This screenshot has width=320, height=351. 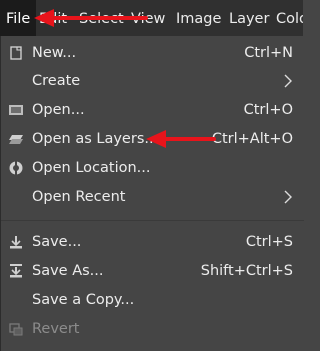 What do you see at coordinates (79, 197) in the screenshot?
I see `menu-item-label: Open Recent` at bounding box center [79, 197].